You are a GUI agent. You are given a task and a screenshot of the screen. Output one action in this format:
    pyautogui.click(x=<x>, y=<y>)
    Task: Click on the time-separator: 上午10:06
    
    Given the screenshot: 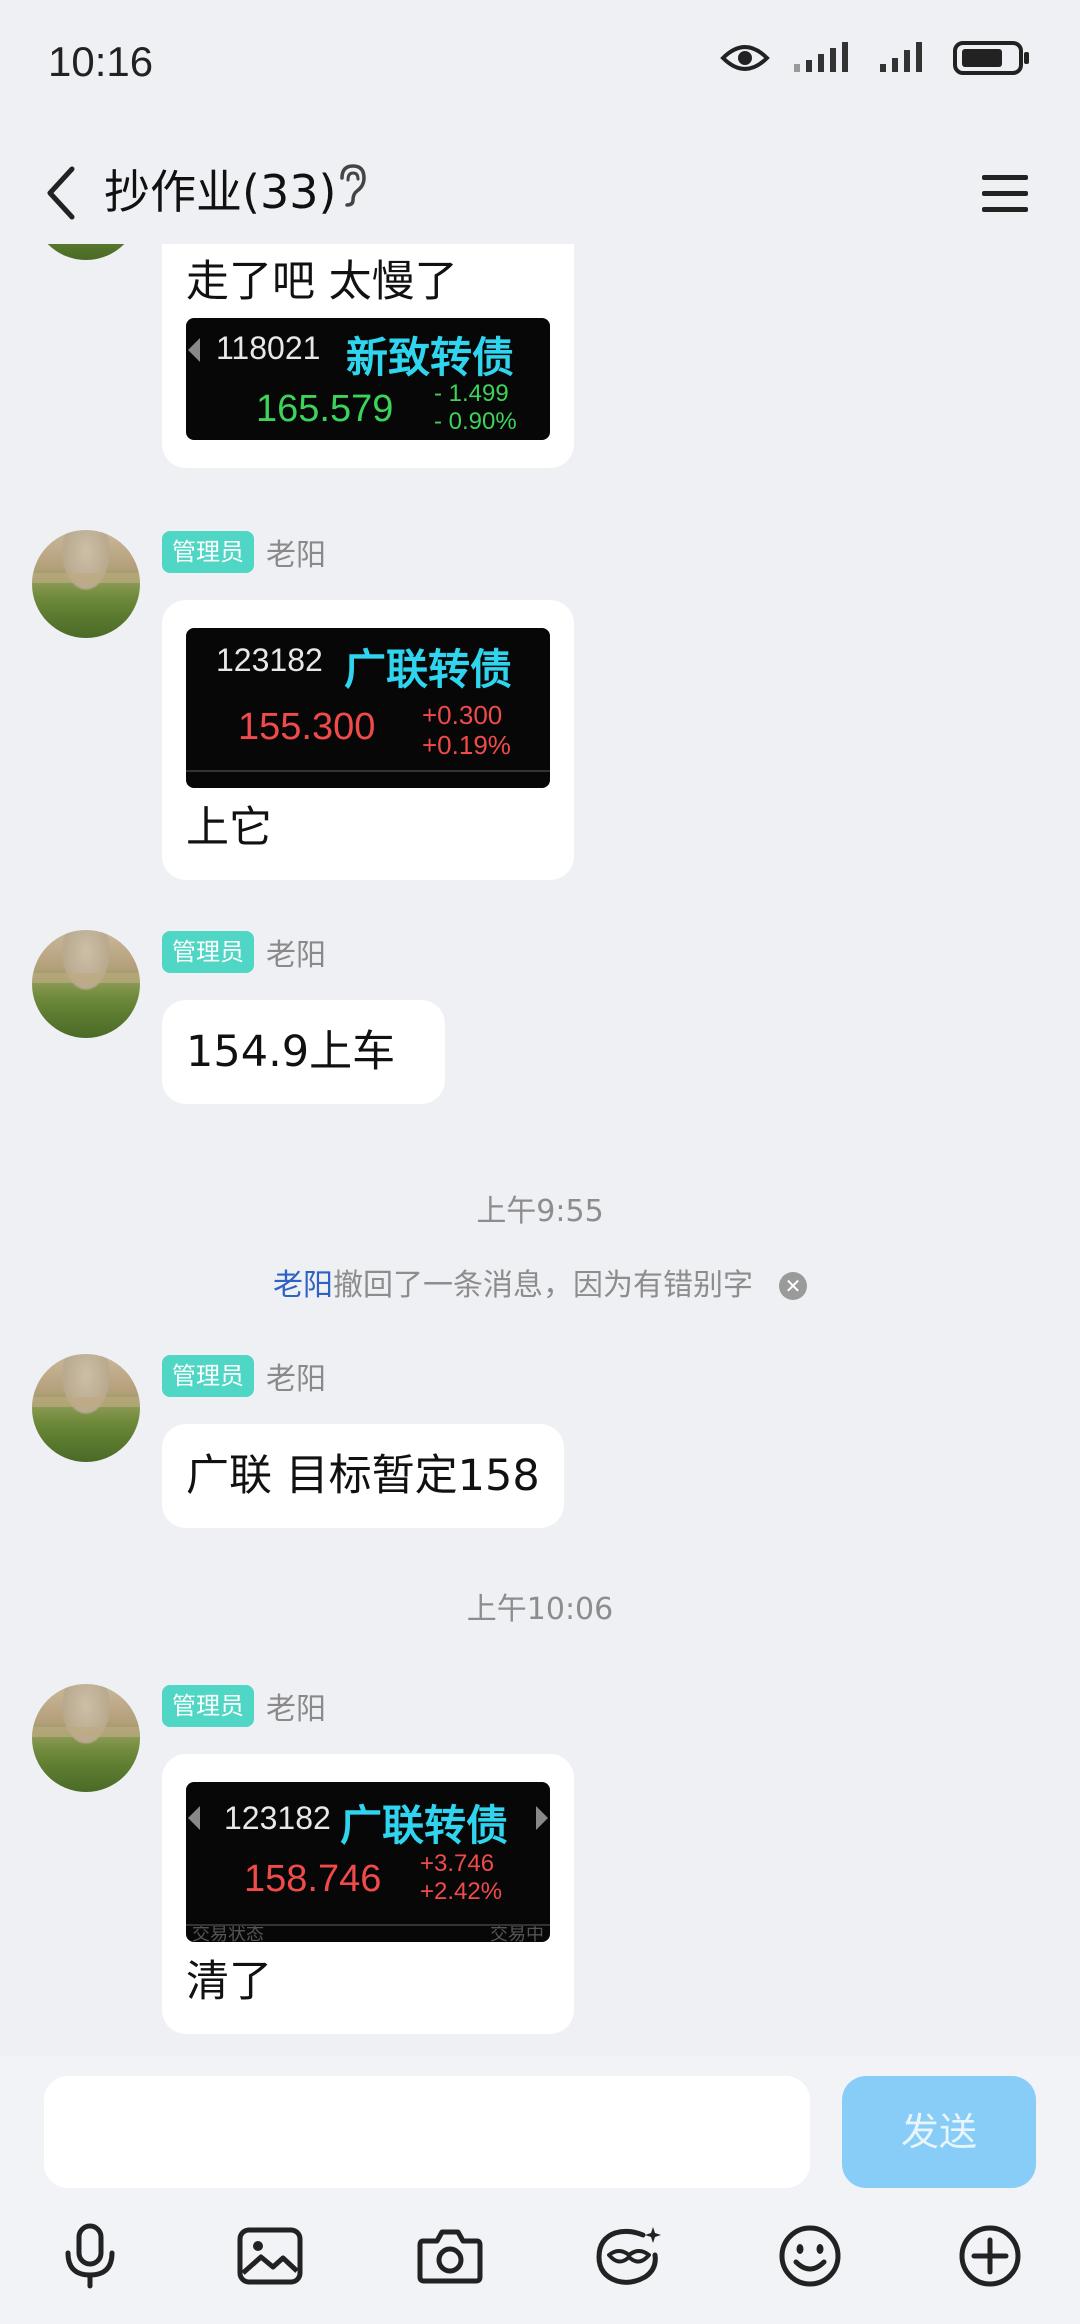 What is the action you would take?
    pyautogui.click(x=540, y=1609)
    